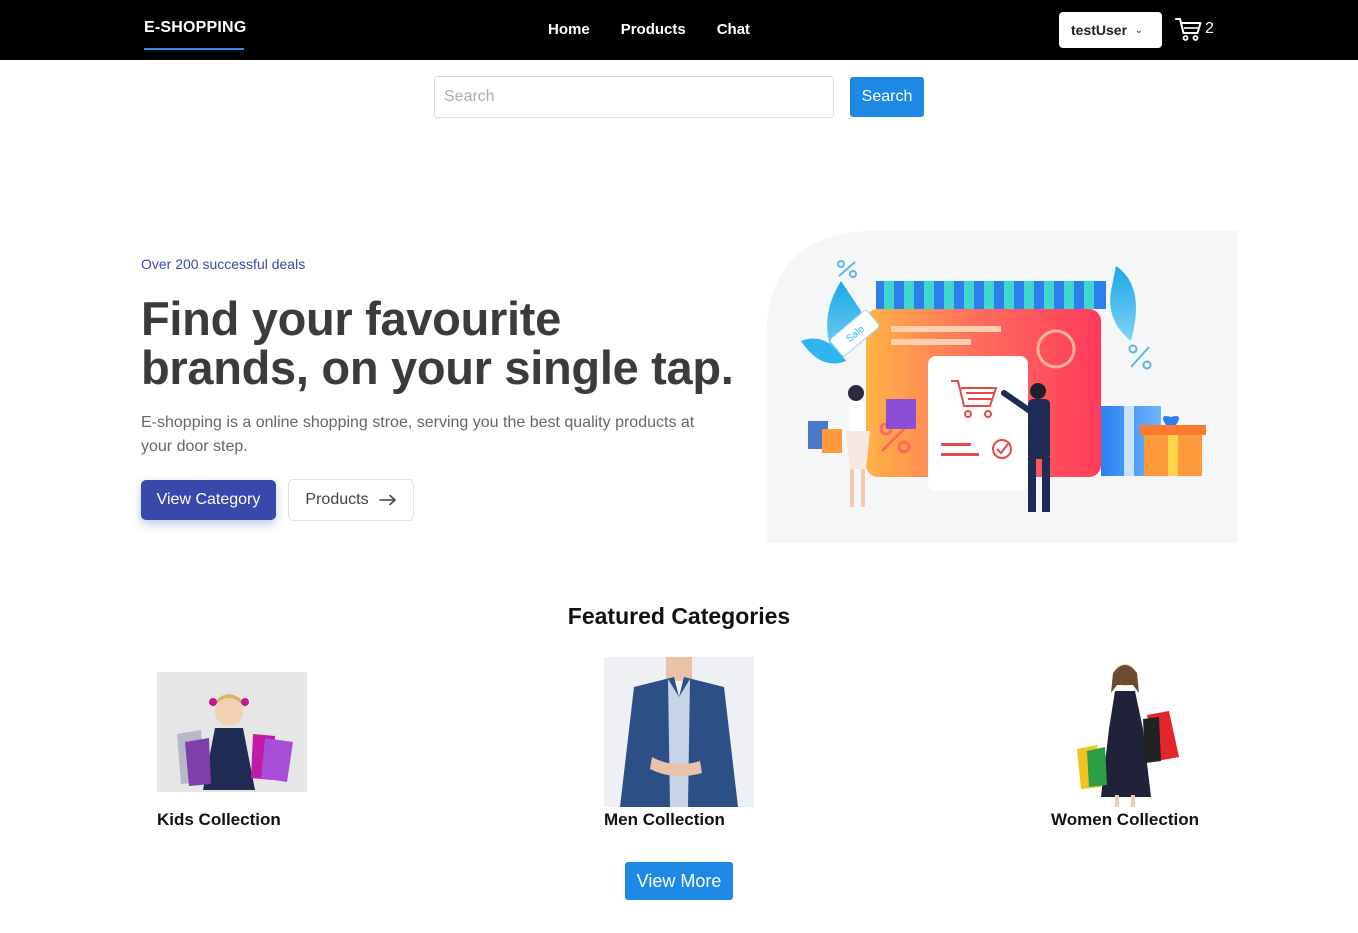 The width and height of the screenshot is (1358, 933). I want to click on view-category-button: View Category, so click(208, 500).